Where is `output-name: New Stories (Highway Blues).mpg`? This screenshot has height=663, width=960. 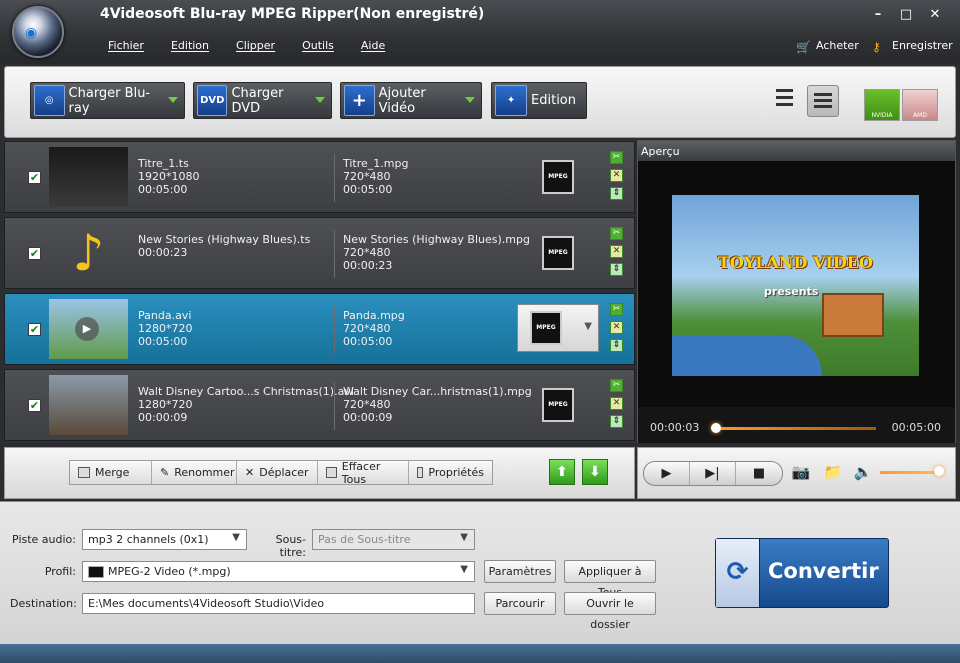
output-name: New Stories (Highway Blues).mpg is located at coordinates (436, 239).